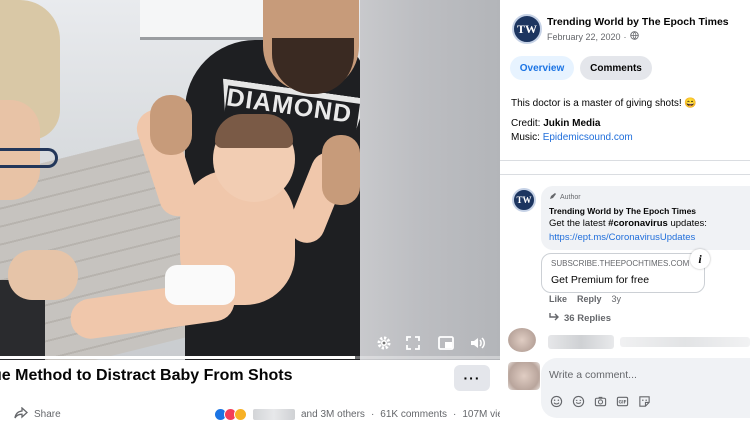  I want to click on pip-icon, so click(446, 343).